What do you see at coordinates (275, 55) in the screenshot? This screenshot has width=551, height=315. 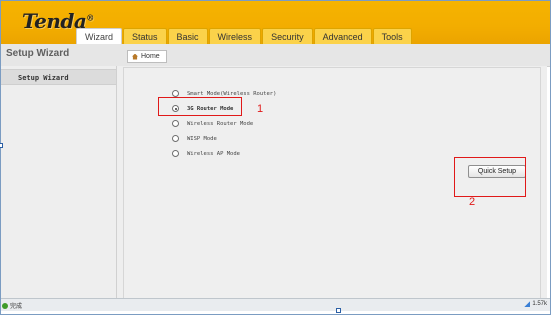 I see `sub-header-bar: Setup Wizard Home` at bounding box center [275, 55].